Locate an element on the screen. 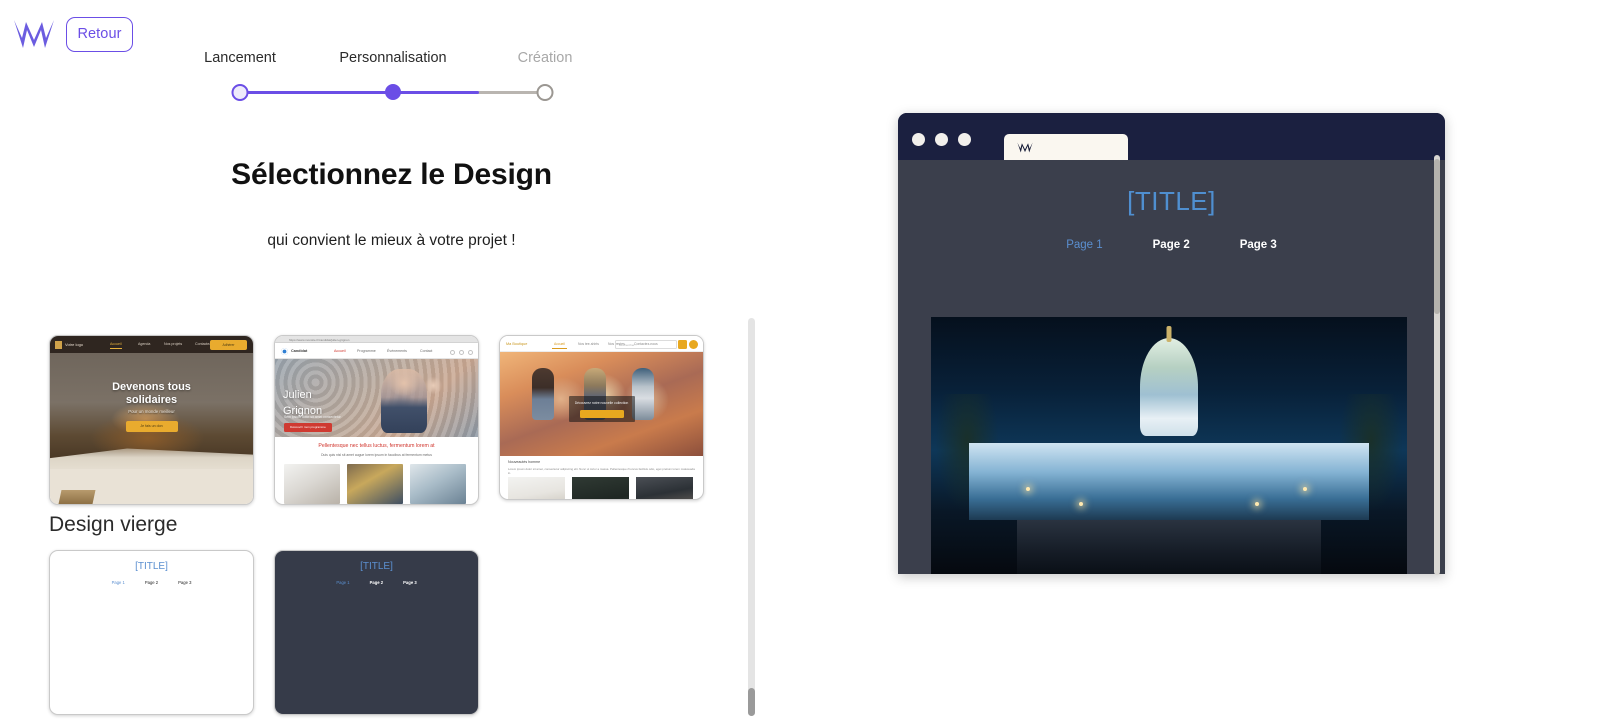 This screenshot has height=722, width=1600. template-hero-title-line1: Julien is located at coordinates (297, 395).